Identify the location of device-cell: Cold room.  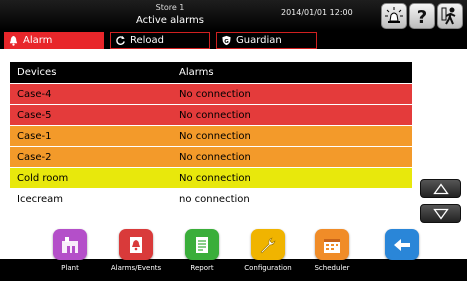
(43, 178).